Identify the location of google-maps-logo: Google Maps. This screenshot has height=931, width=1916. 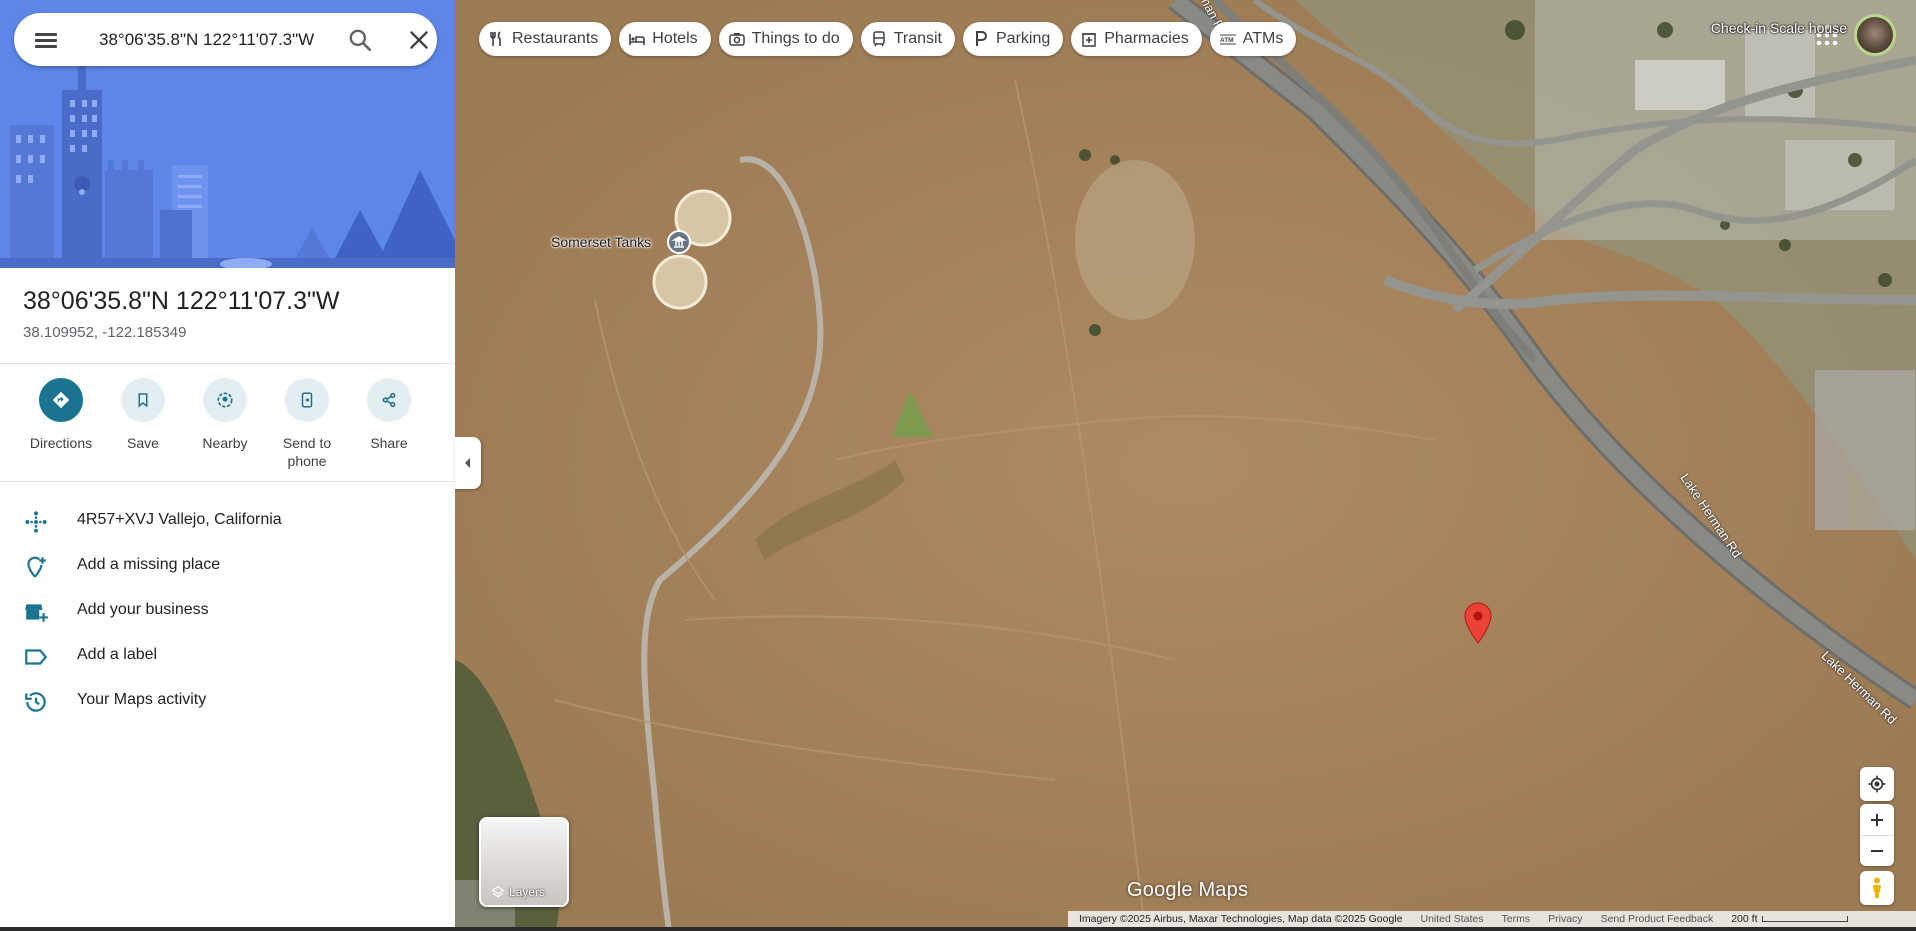
(1188, 890).